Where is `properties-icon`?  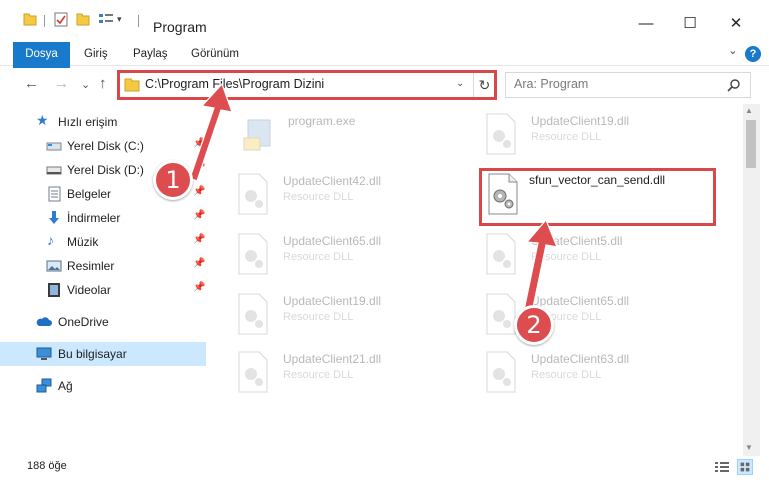
properties-icon is located at coordinates (61, 19).